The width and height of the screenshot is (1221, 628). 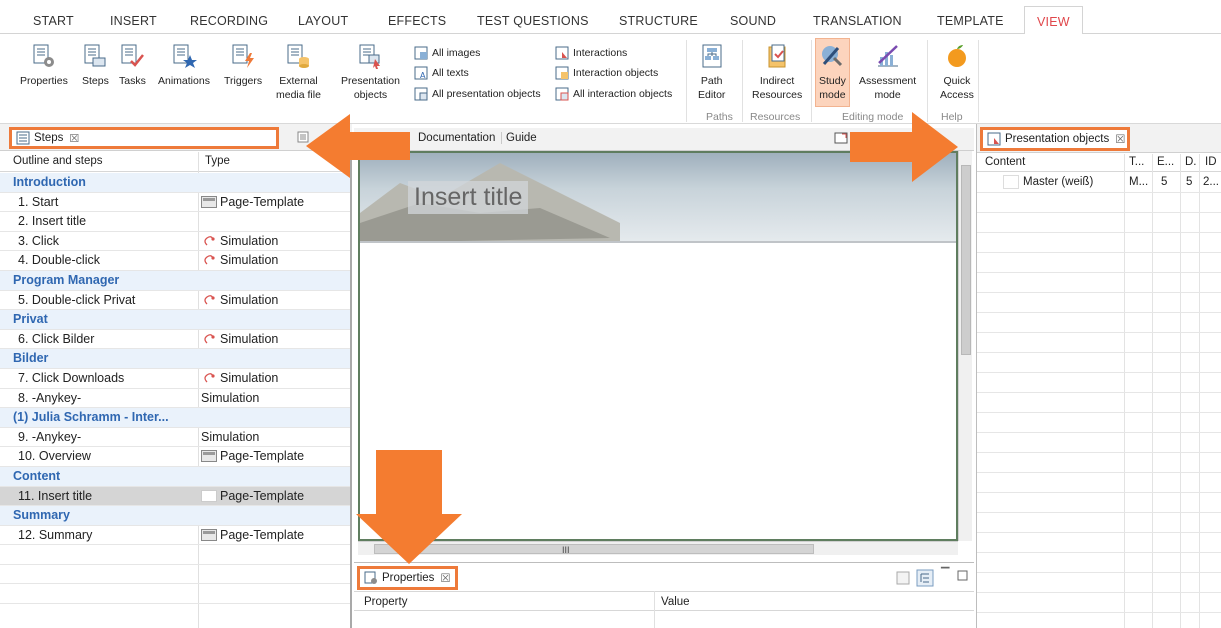 I want to click on table-row: 1. Start Page-Template, so click(x=175, y=203).